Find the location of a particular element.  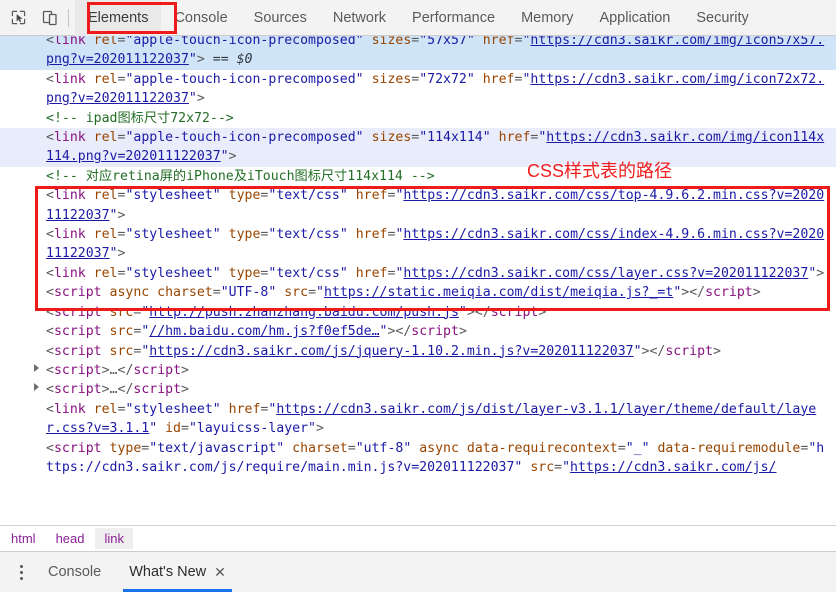

code-token: "72x72" is located at coordinates (447, 79).